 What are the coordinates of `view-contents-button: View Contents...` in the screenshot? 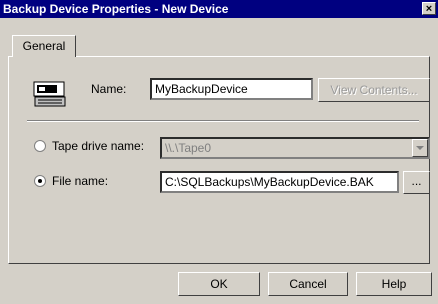 It's located at (374, 90).